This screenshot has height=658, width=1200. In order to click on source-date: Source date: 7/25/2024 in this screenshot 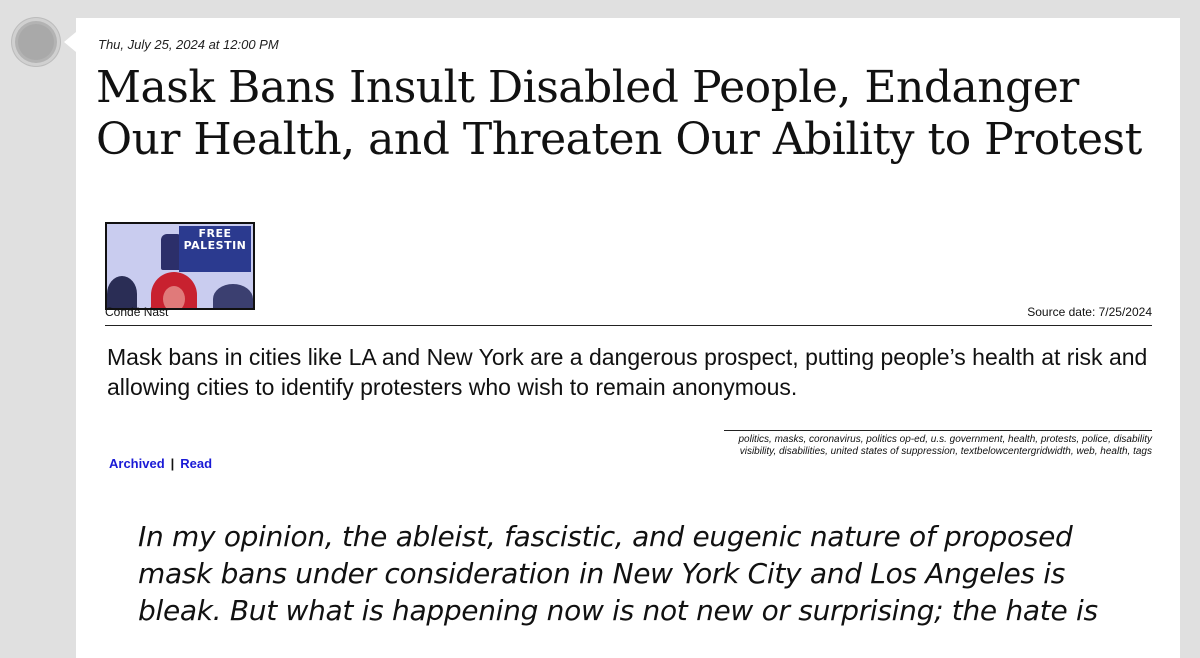, I will do `click(1089, 312)`.